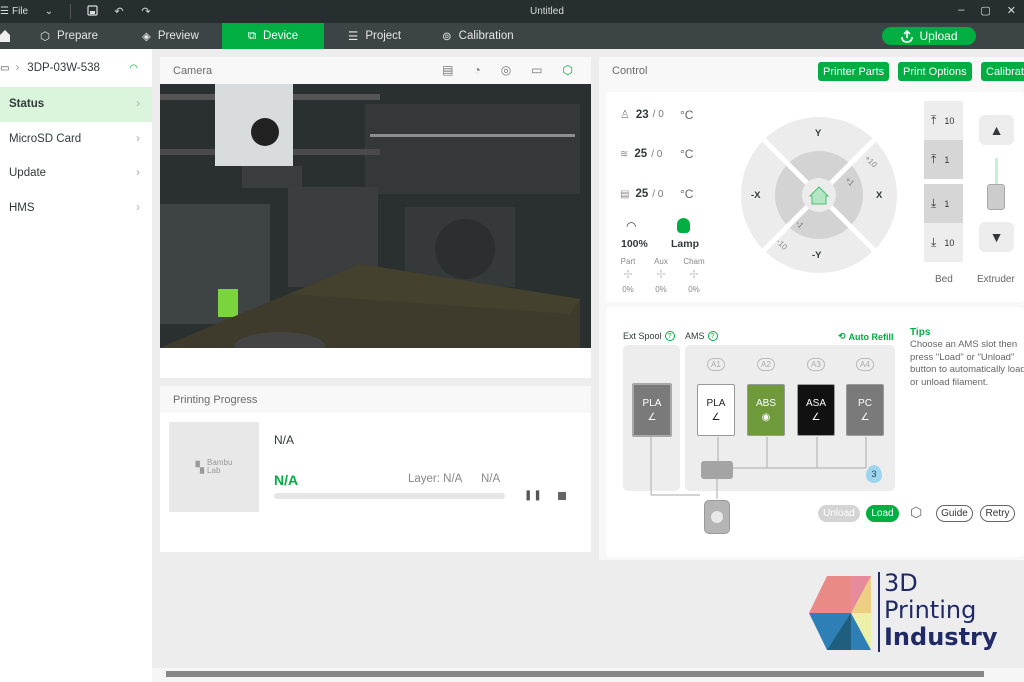 This screenshot has height=682, width=1024. Describe the element at coordinates (478, 36) in the screenshot. I see `tab-calibration: ⊚ Calibration` at that location.